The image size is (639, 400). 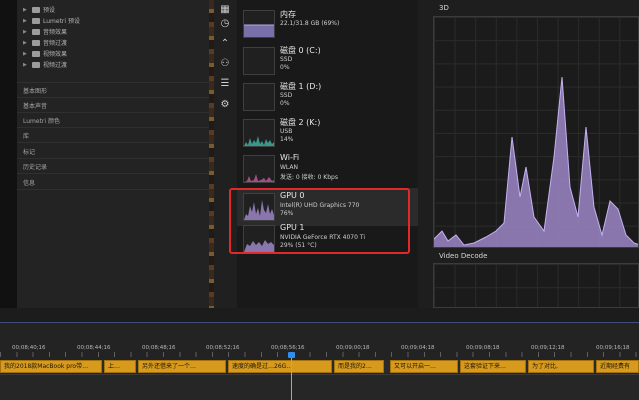 I want to click on resource-name: 磁盘 1 (D:), so click(x=301, y=86).